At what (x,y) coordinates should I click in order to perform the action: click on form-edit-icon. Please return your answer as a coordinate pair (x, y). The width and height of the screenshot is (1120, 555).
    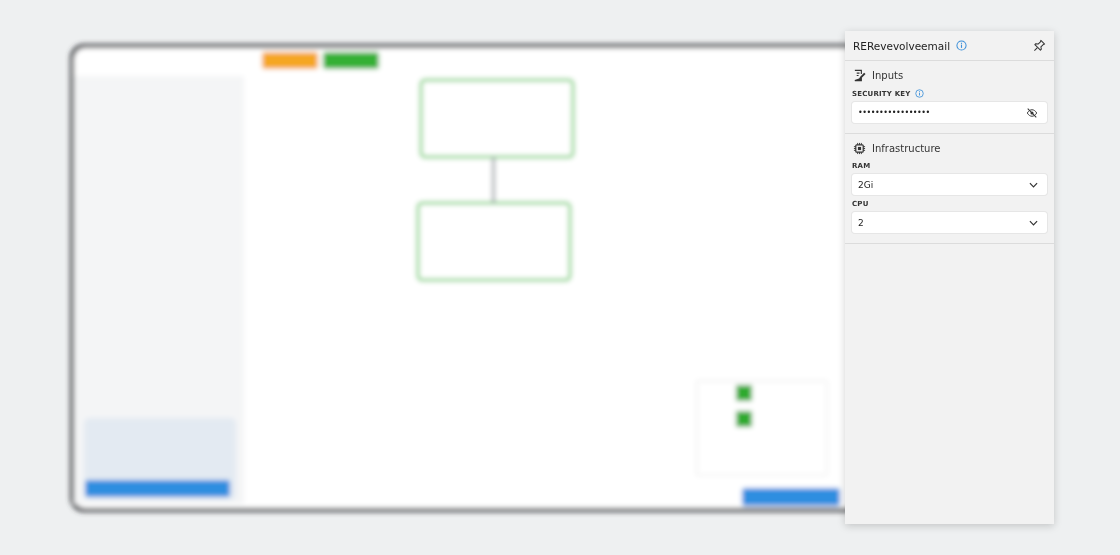
    Looking at the image, I should click on (859, 75).